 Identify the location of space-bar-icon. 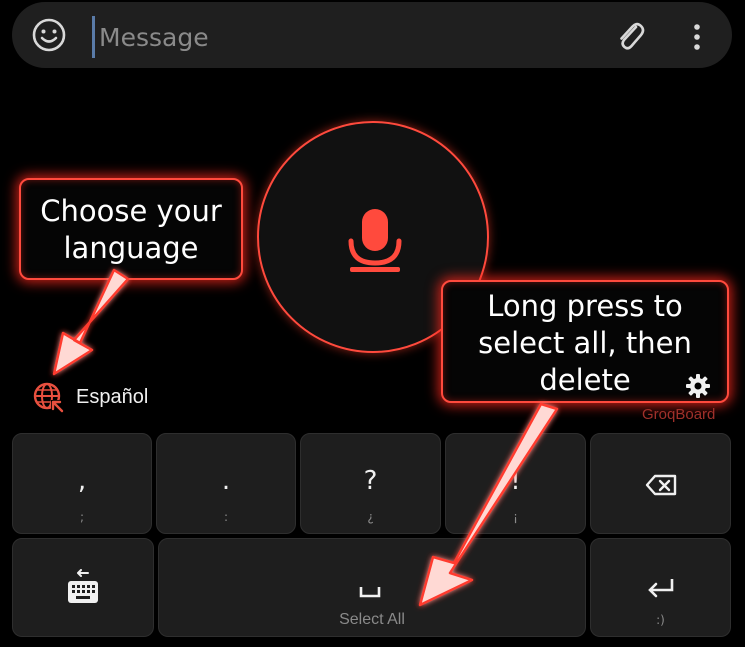
(370, 592).